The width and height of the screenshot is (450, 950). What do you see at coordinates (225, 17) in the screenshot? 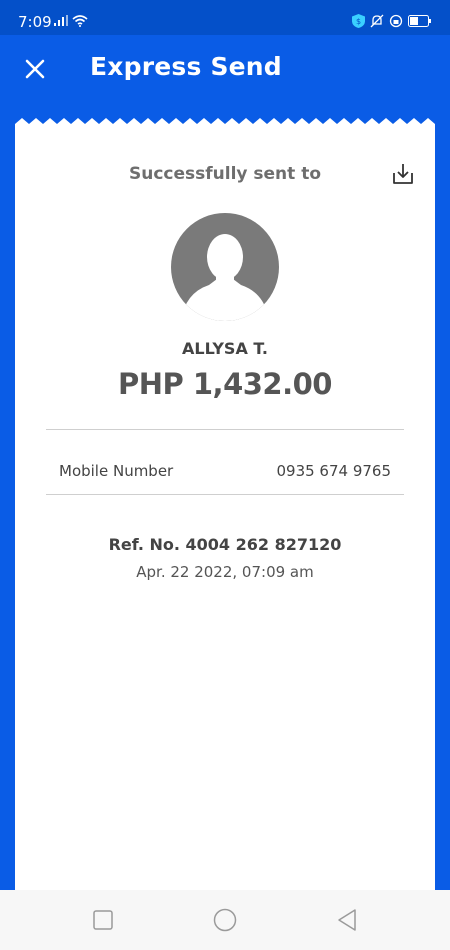
I see `status-bar: 7:09 $` at bounding box center [225, 17].